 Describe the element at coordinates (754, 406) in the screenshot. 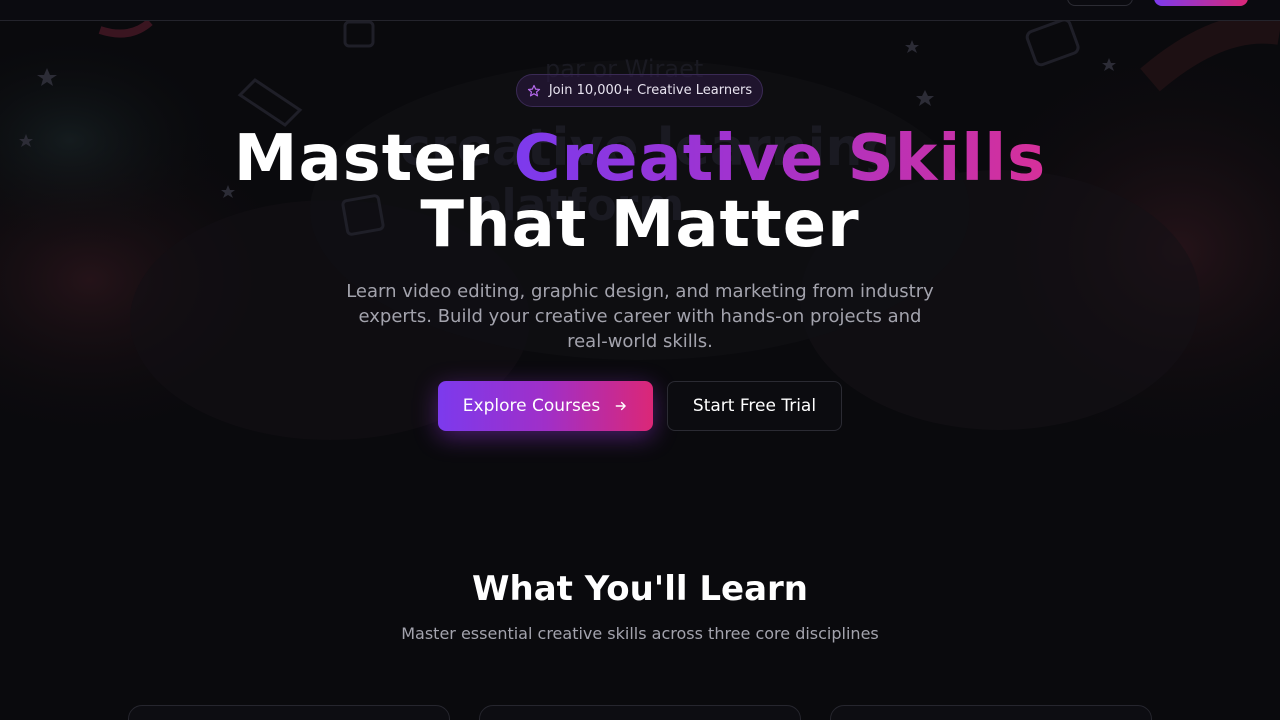

I see `start-free-trial-button: Start Free Trial` at that location.